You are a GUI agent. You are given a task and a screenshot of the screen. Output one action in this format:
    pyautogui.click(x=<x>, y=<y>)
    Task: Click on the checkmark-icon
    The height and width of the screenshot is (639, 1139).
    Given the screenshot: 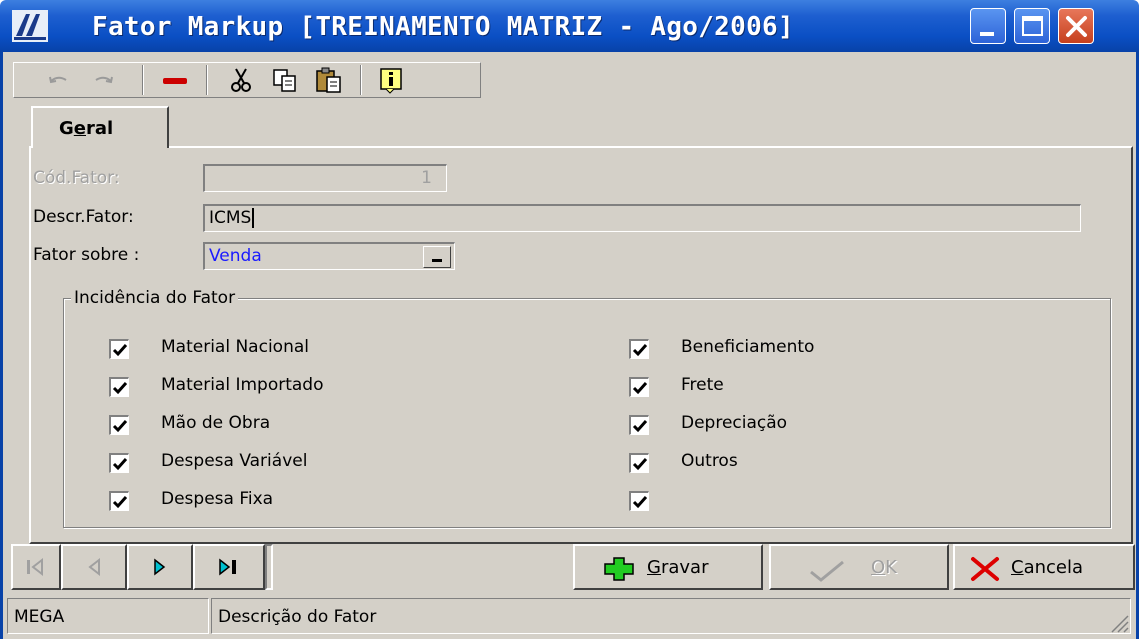 What is the action you would take?
    pyautogui.click(x=827, y=571)
    